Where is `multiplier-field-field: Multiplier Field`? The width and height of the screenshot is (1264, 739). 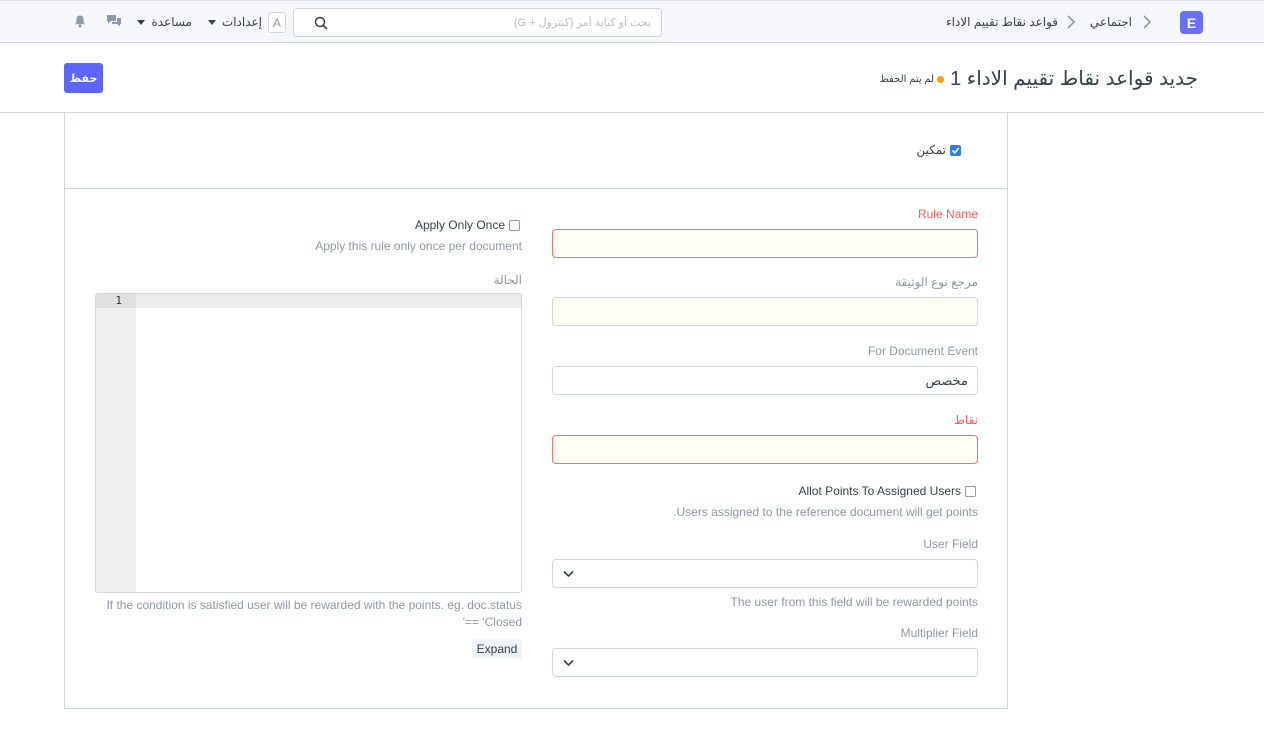
multiplier-field-field: Multiplier Field is located at coordinates (765, 651).